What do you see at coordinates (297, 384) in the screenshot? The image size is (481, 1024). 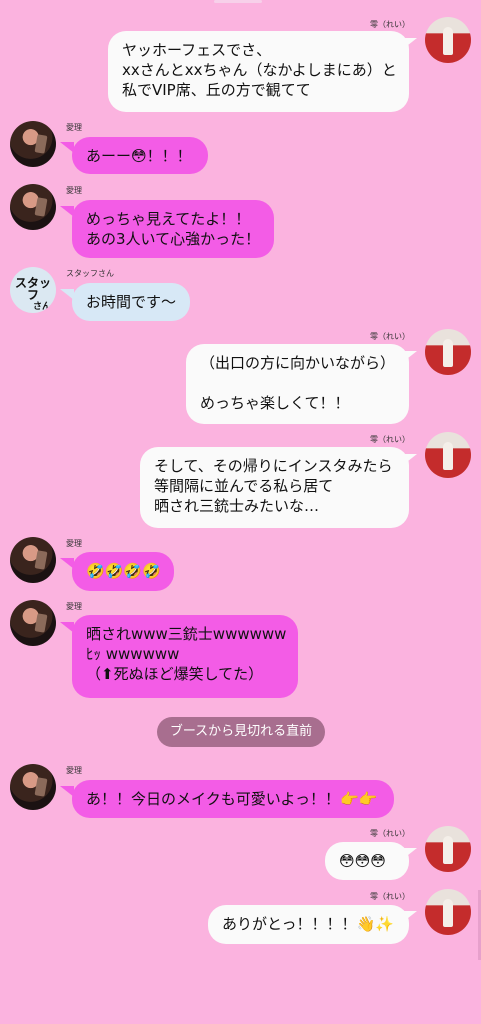 I see `message-bubble: （出口の方に向かいながら） めっちゃ楽しくて！！` at bounding box center [297, 384].